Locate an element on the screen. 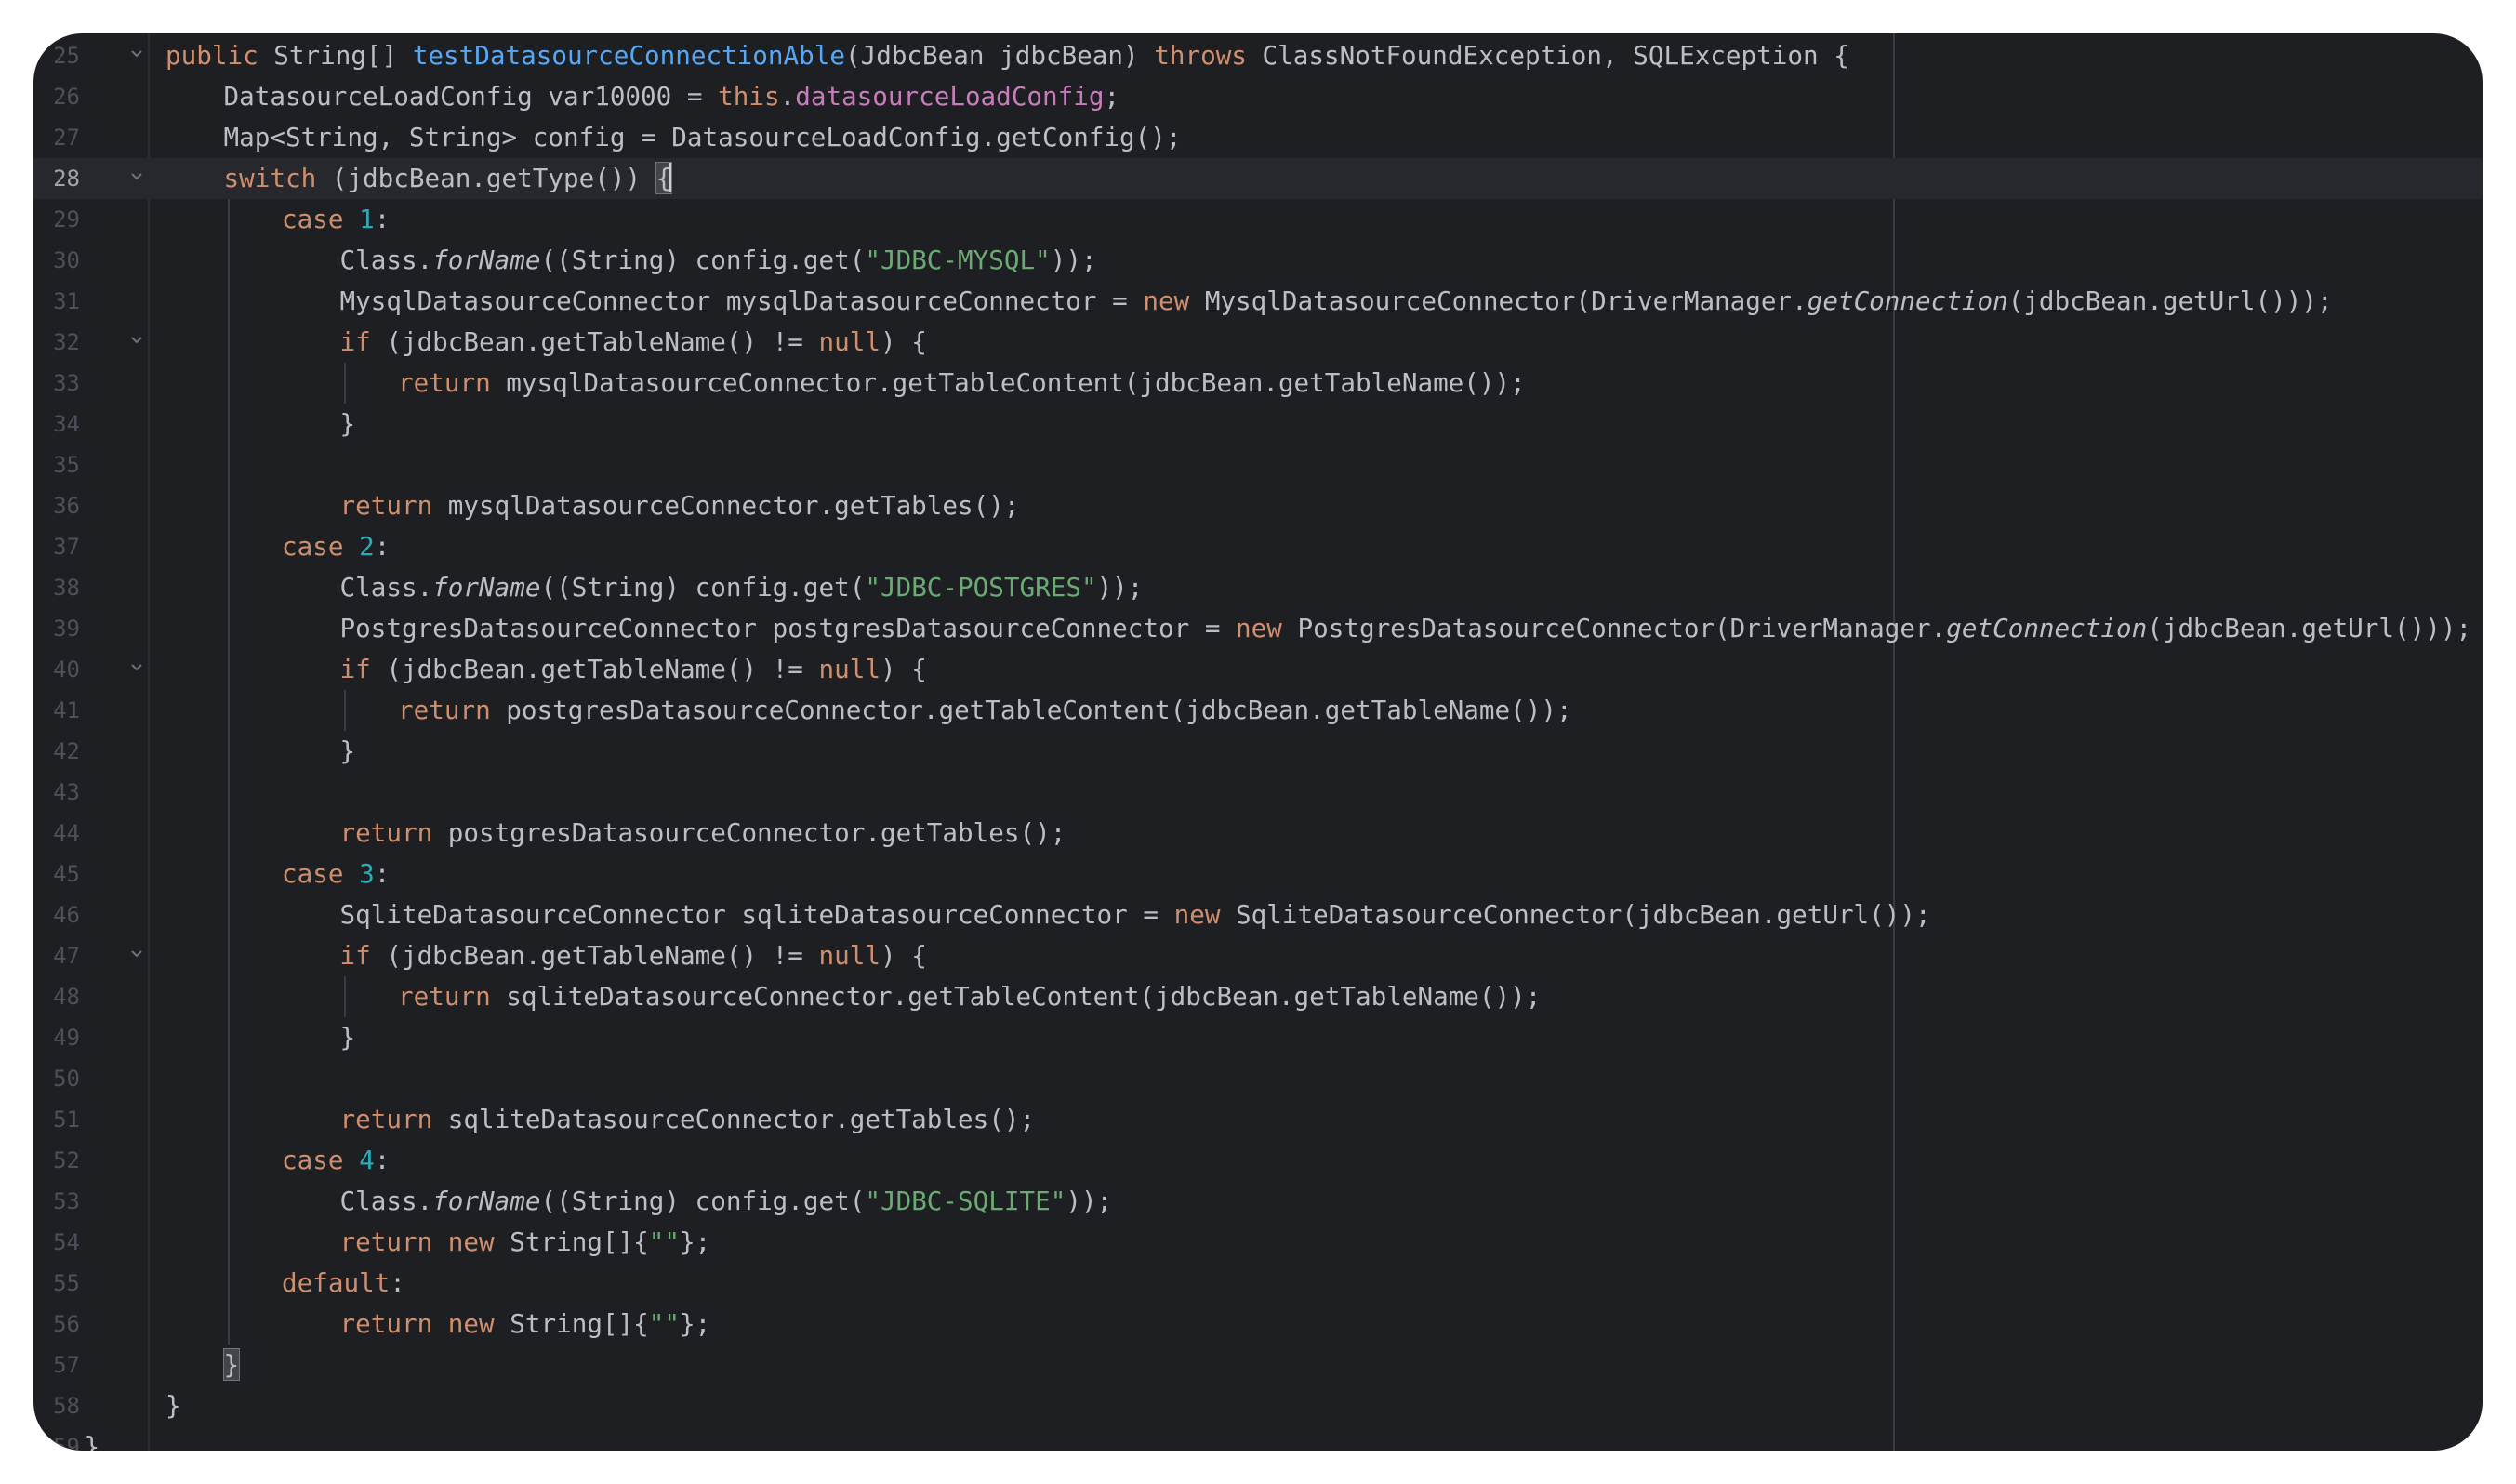 This screenshot has height=1484, width=2516. code-line: 28 switch (jdbcBean.getType()) { is located at coordinates (1258, 178).